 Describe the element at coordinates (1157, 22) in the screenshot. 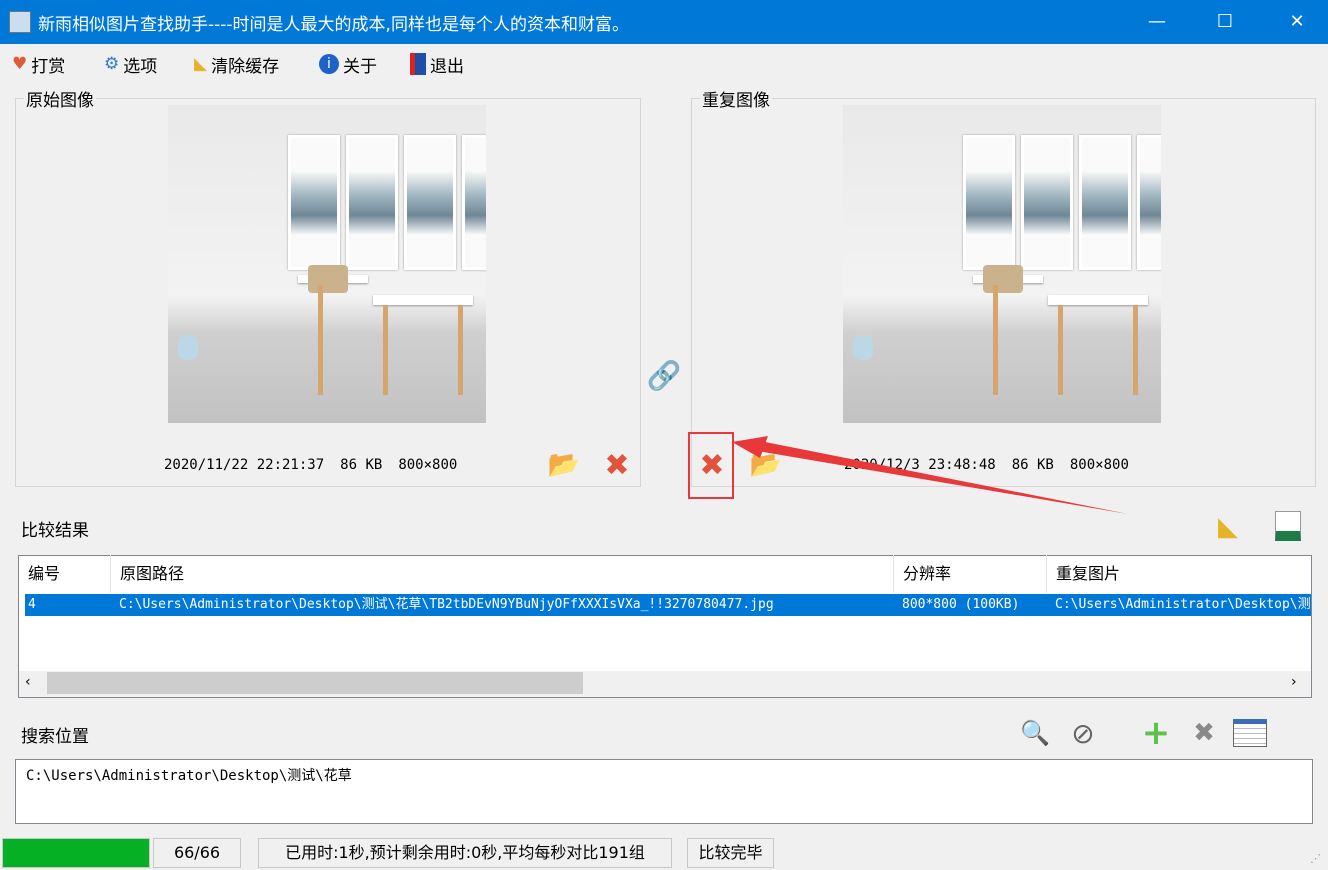

I see `minimize-button: —` at that location.